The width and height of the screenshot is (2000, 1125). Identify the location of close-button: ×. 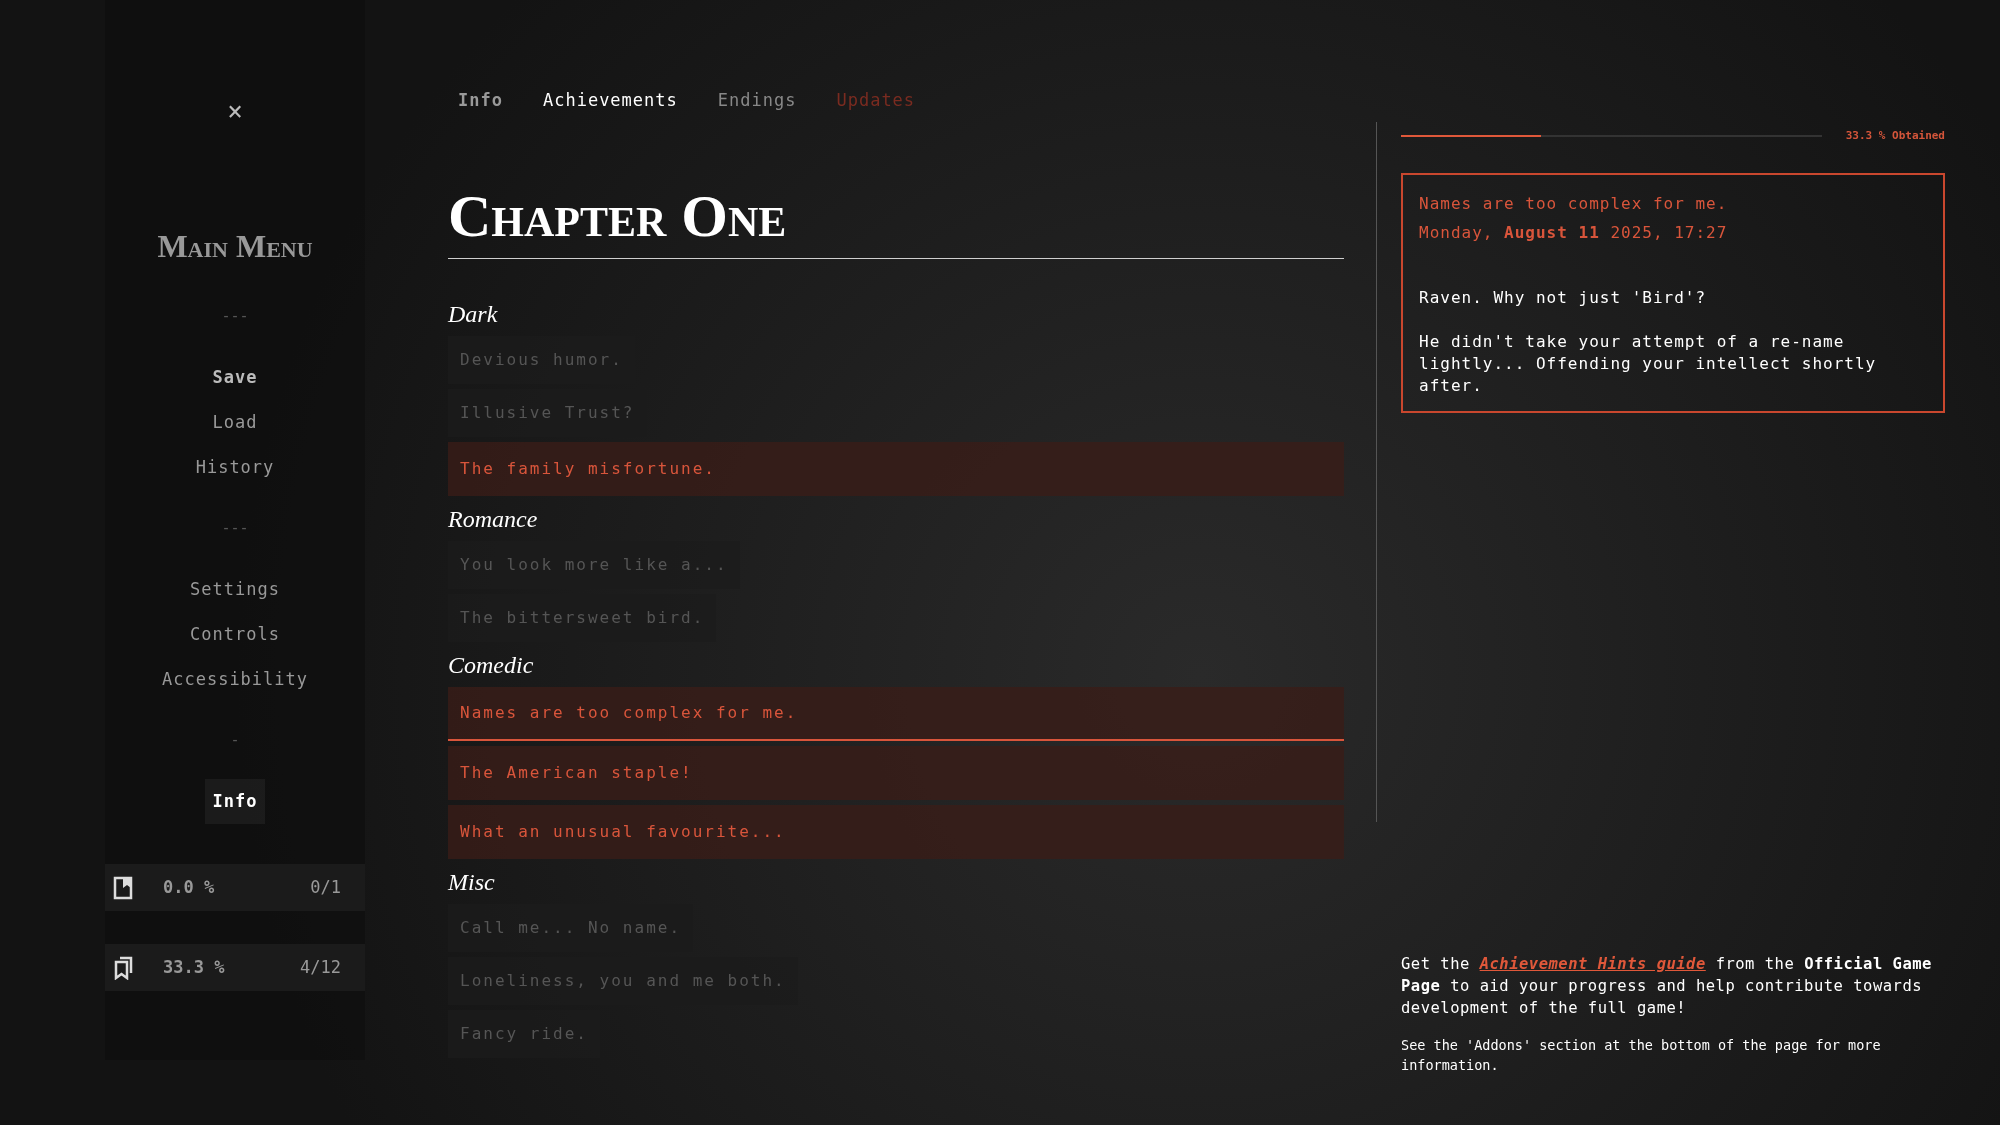
(235, 111).